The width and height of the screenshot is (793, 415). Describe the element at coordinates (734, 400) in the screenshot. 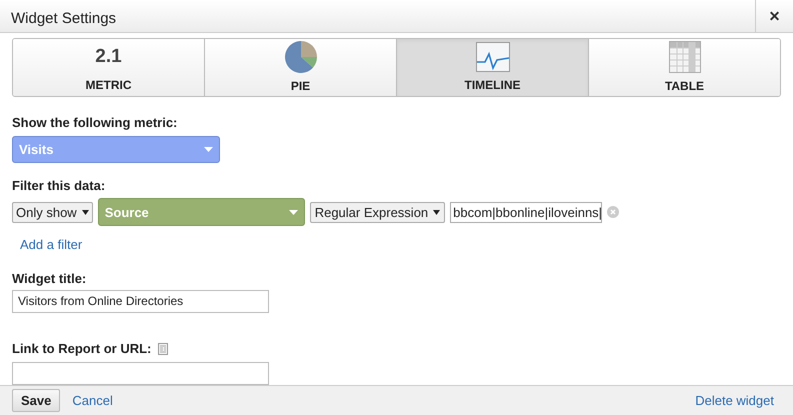

I see `delete-widget-link: Delete widget` at that location.